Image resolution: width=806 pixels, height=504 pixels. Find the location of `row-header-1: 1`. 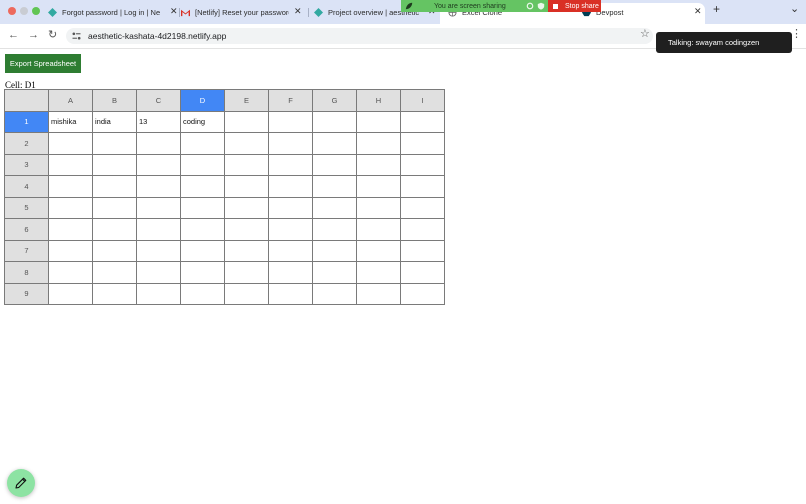

row-header-1: 1 is located at coordinates (26, 121).